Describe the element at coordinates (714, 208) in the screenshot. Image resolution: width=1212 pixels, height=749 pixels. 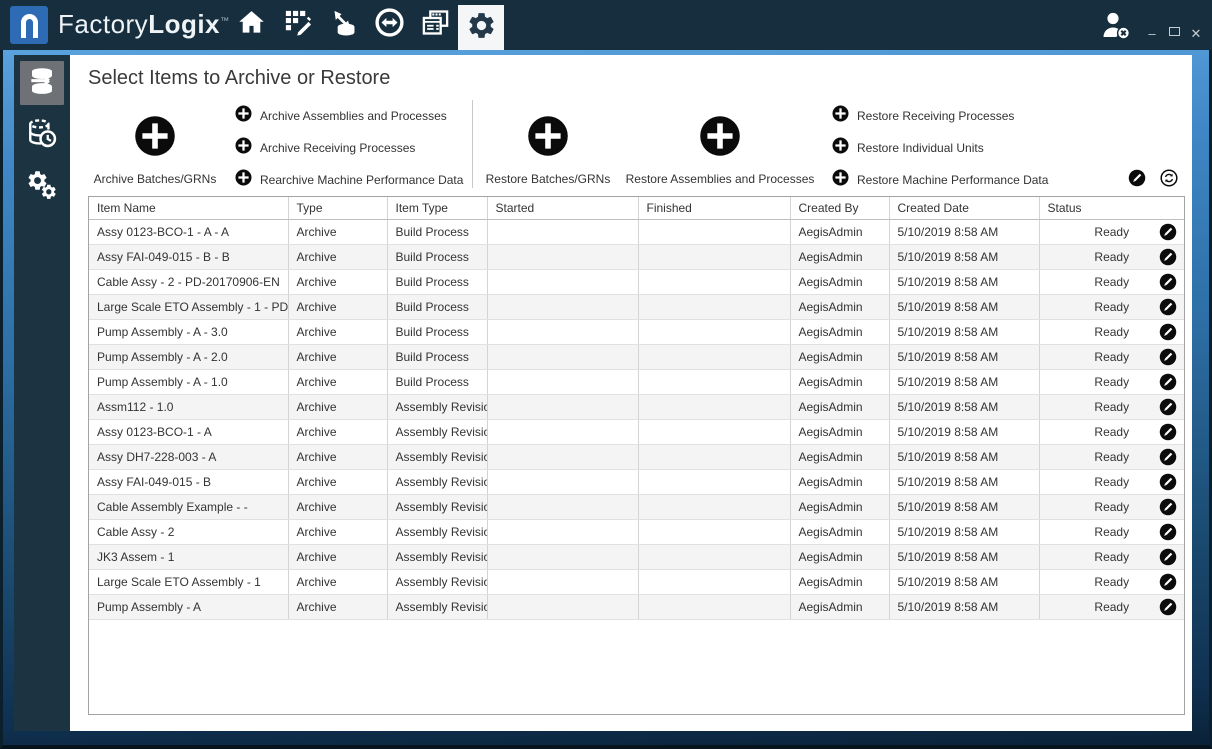
I see `column-header: Finished` at that location.